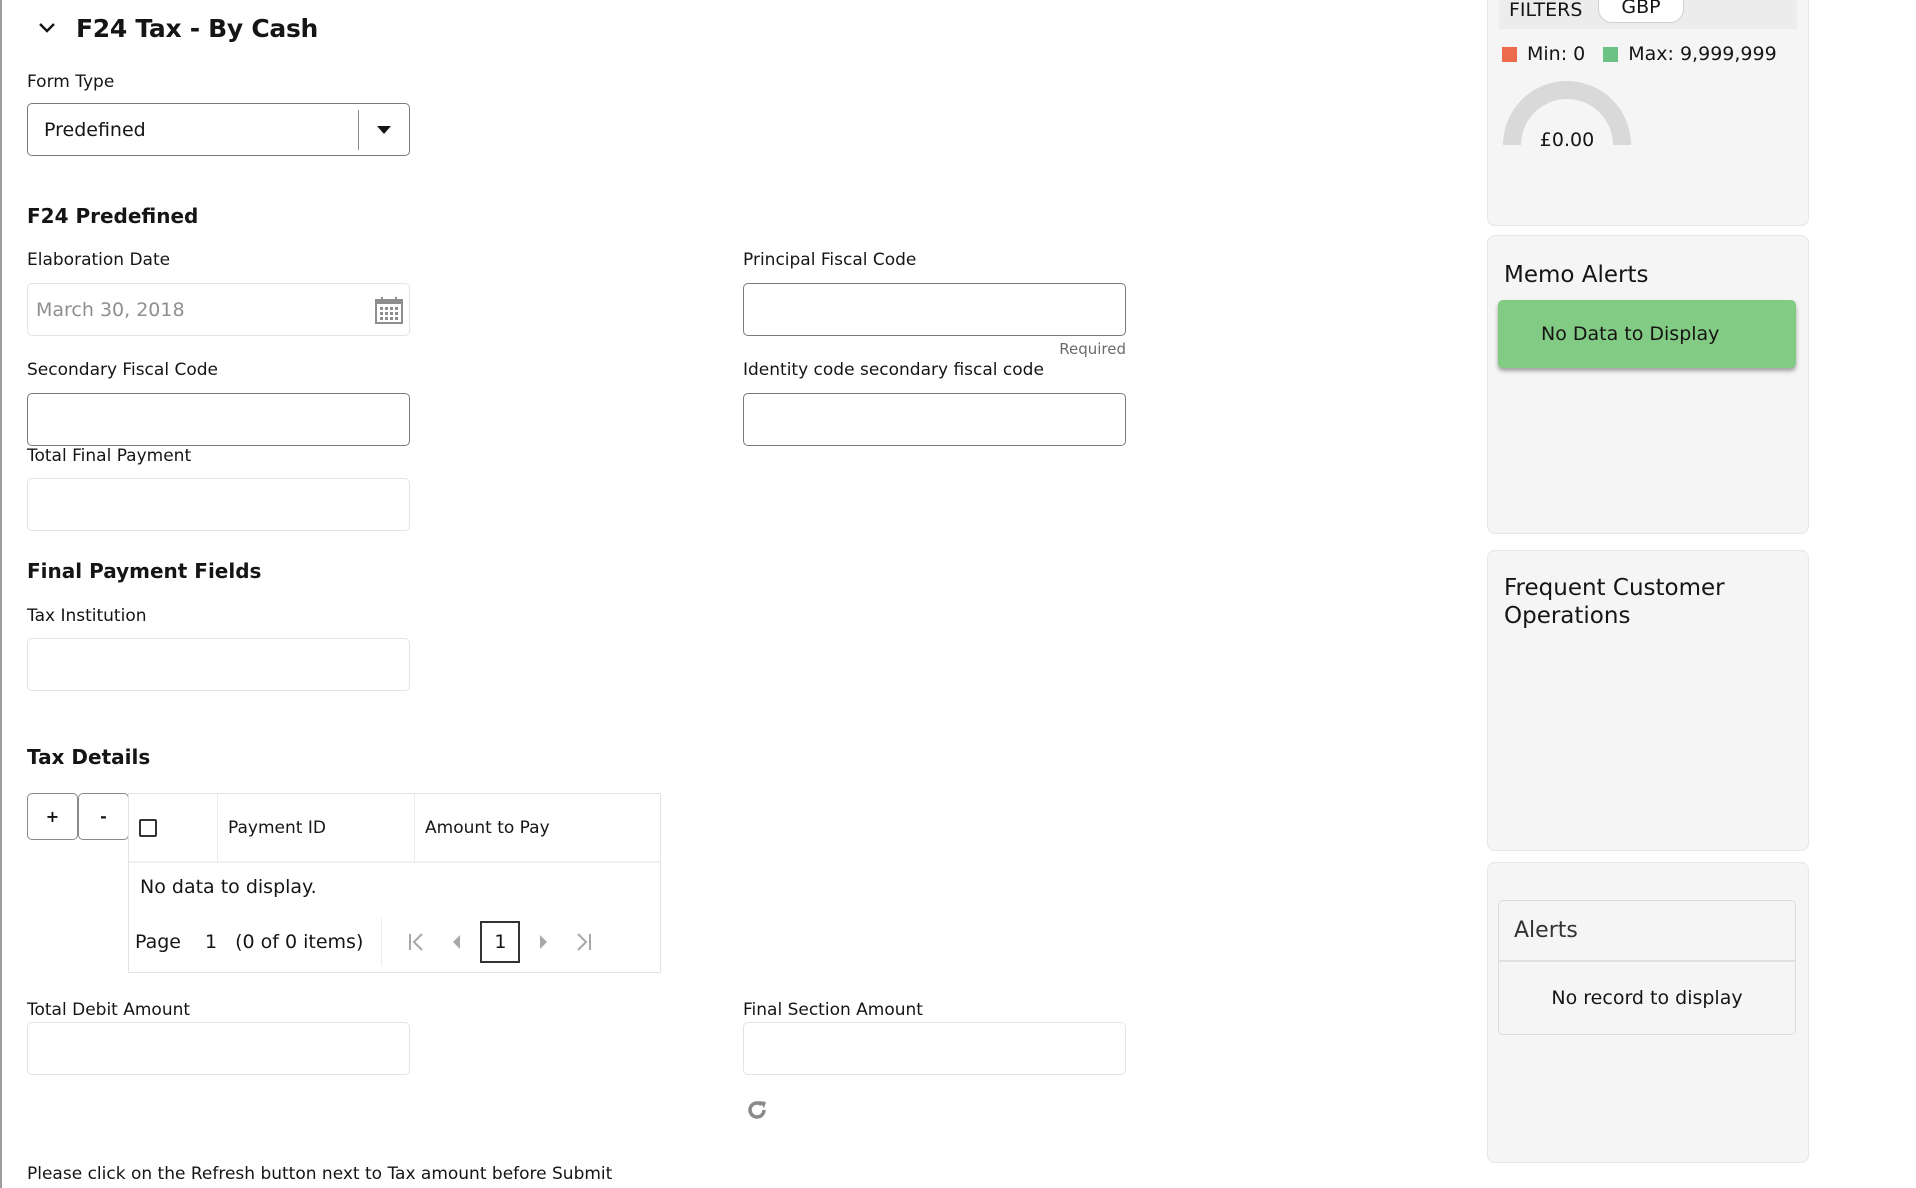 The image size is (1916, 1188). What do you see at coordinates (110, 309) in the screenshot?
I see `elaboration-date-value: March 30, 2018` at bounding box center [110, 309].